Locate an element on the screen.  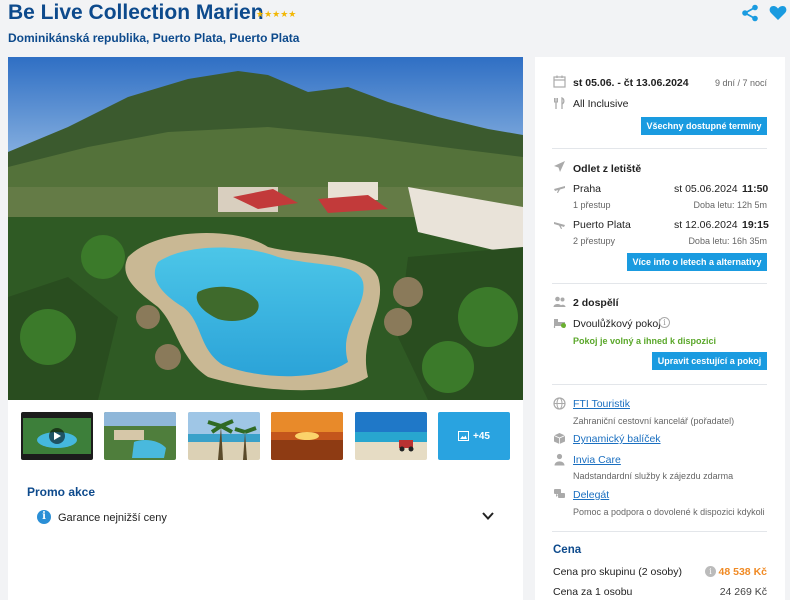
inbound-date: st 12.06.2024 is located at coordinates (706, 225).